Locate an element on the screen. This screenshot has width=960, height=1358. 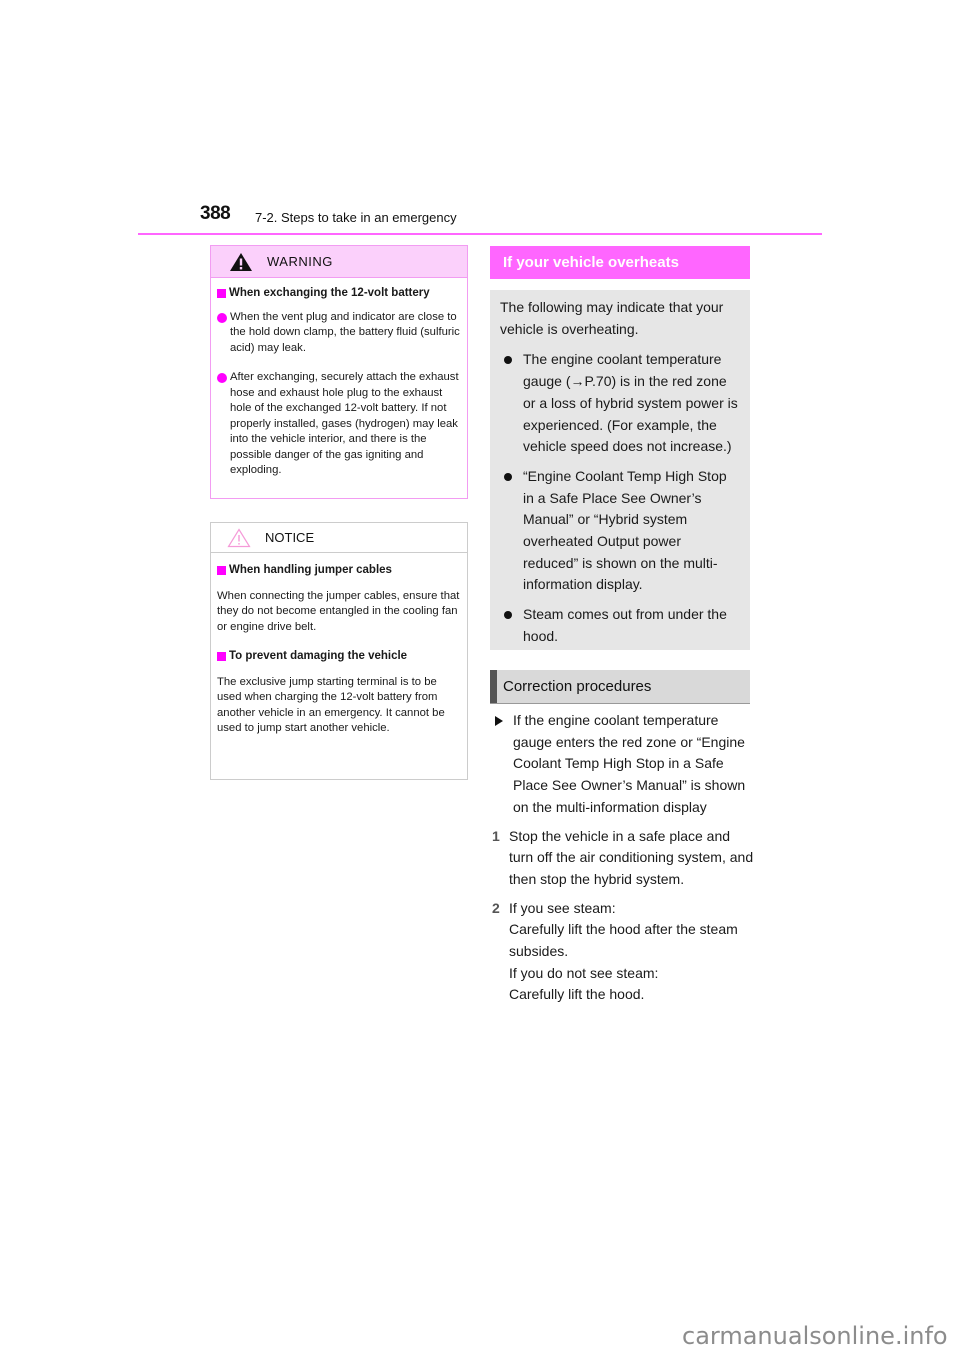
notice-label: NOTICE is located at coordinates (290, 537).